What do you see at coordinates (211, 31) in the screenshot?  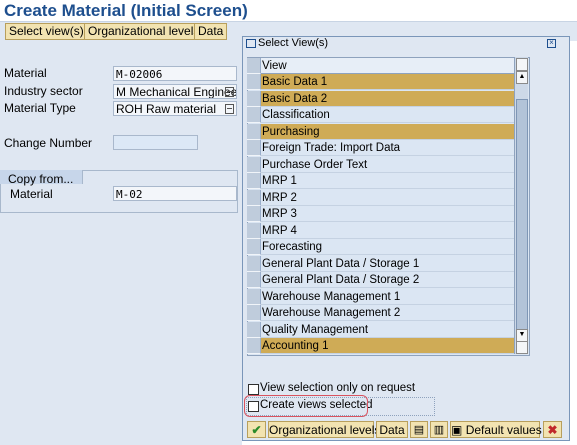 I see `data-button: Data` at bounding box center [211, 31].